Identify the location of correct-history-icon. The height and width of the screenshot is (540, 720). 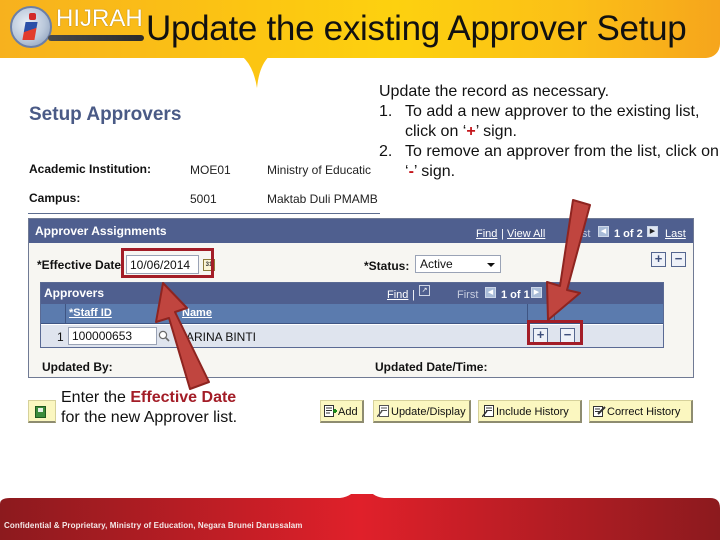
(599, 411).